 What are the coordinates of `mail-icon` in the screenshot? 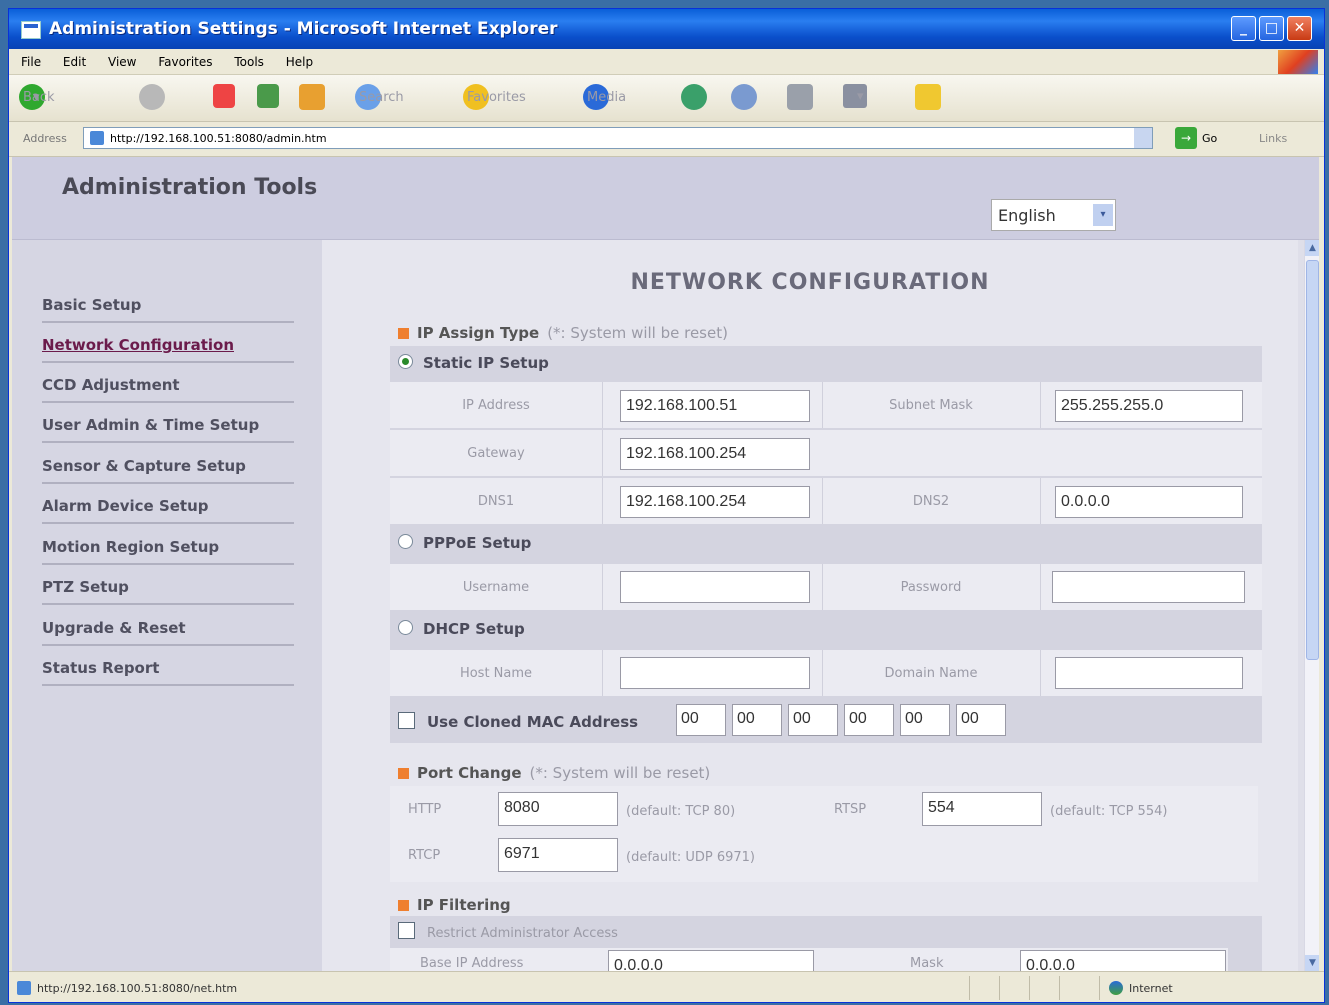 It's located at (744, 97).